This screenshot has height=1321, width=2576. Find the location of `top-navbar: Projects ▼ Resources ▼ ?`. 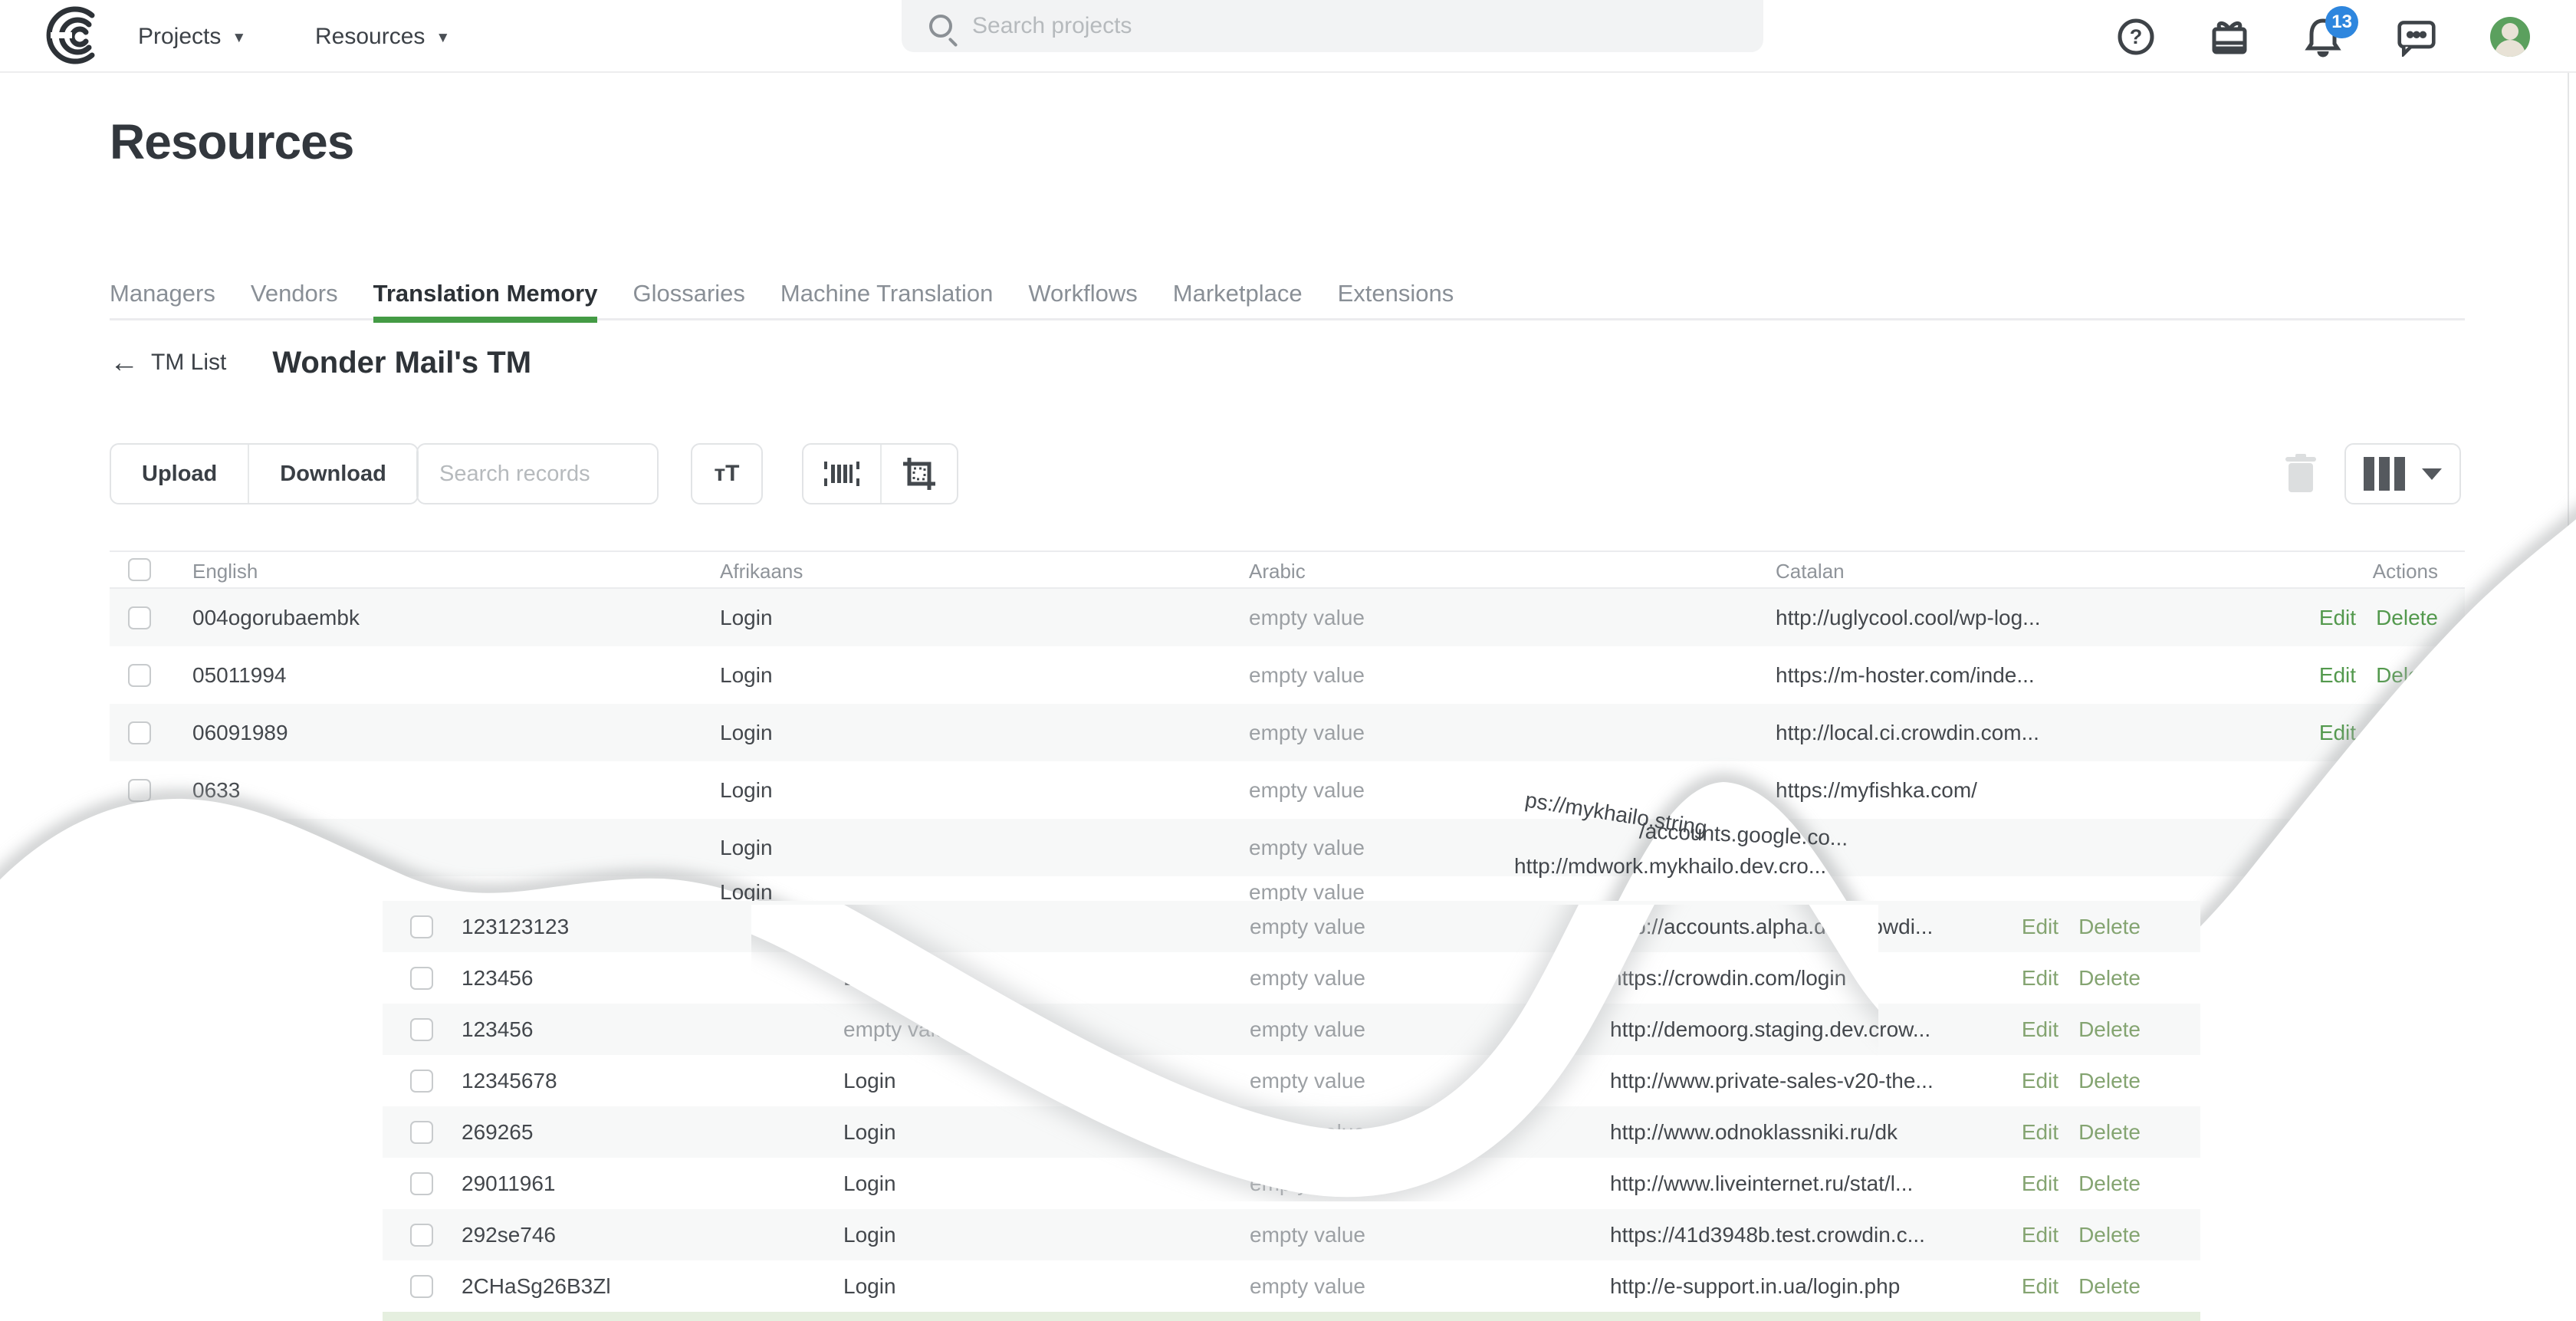

top-navbar: Projects ▼ Resources ▼ ? is located at coordinates (1288, 37).